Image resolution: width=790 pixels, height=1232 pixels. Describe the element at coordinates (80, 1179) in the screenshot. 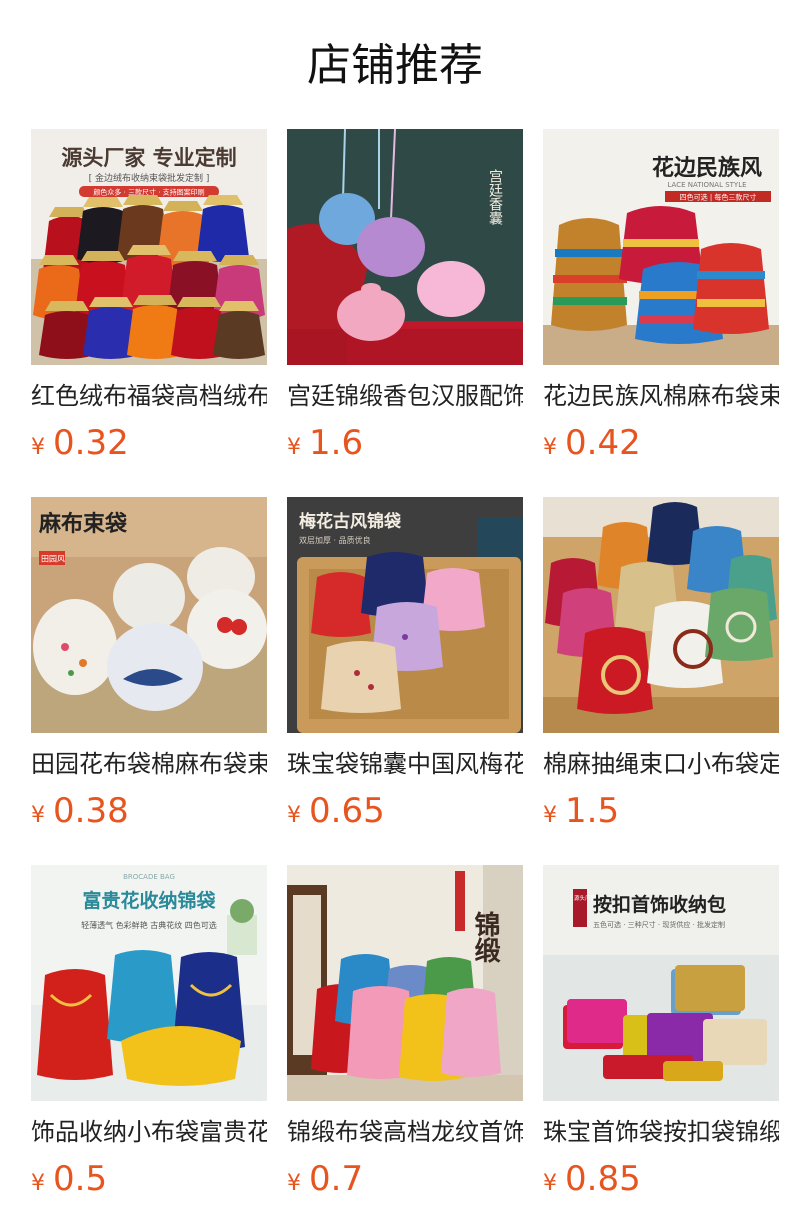

I see `price-value: 0.5` at that location.